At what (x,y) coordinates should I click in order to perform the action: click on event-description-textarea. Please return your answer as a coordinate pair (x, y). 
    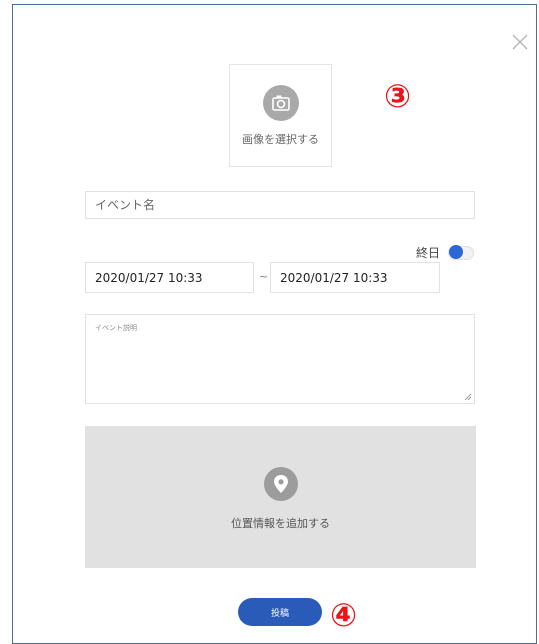
    Looking at the image, I should click on (280, 359).